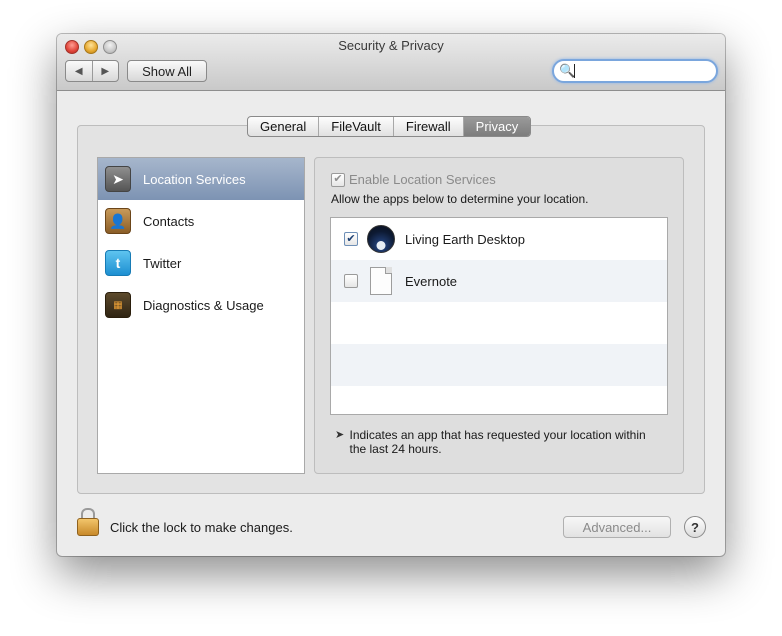 The height and width of the screenshot is (636, 782). Describe the element at coordinates (381, 239) in the screenshot. I see `living-earth-icon` at that location.